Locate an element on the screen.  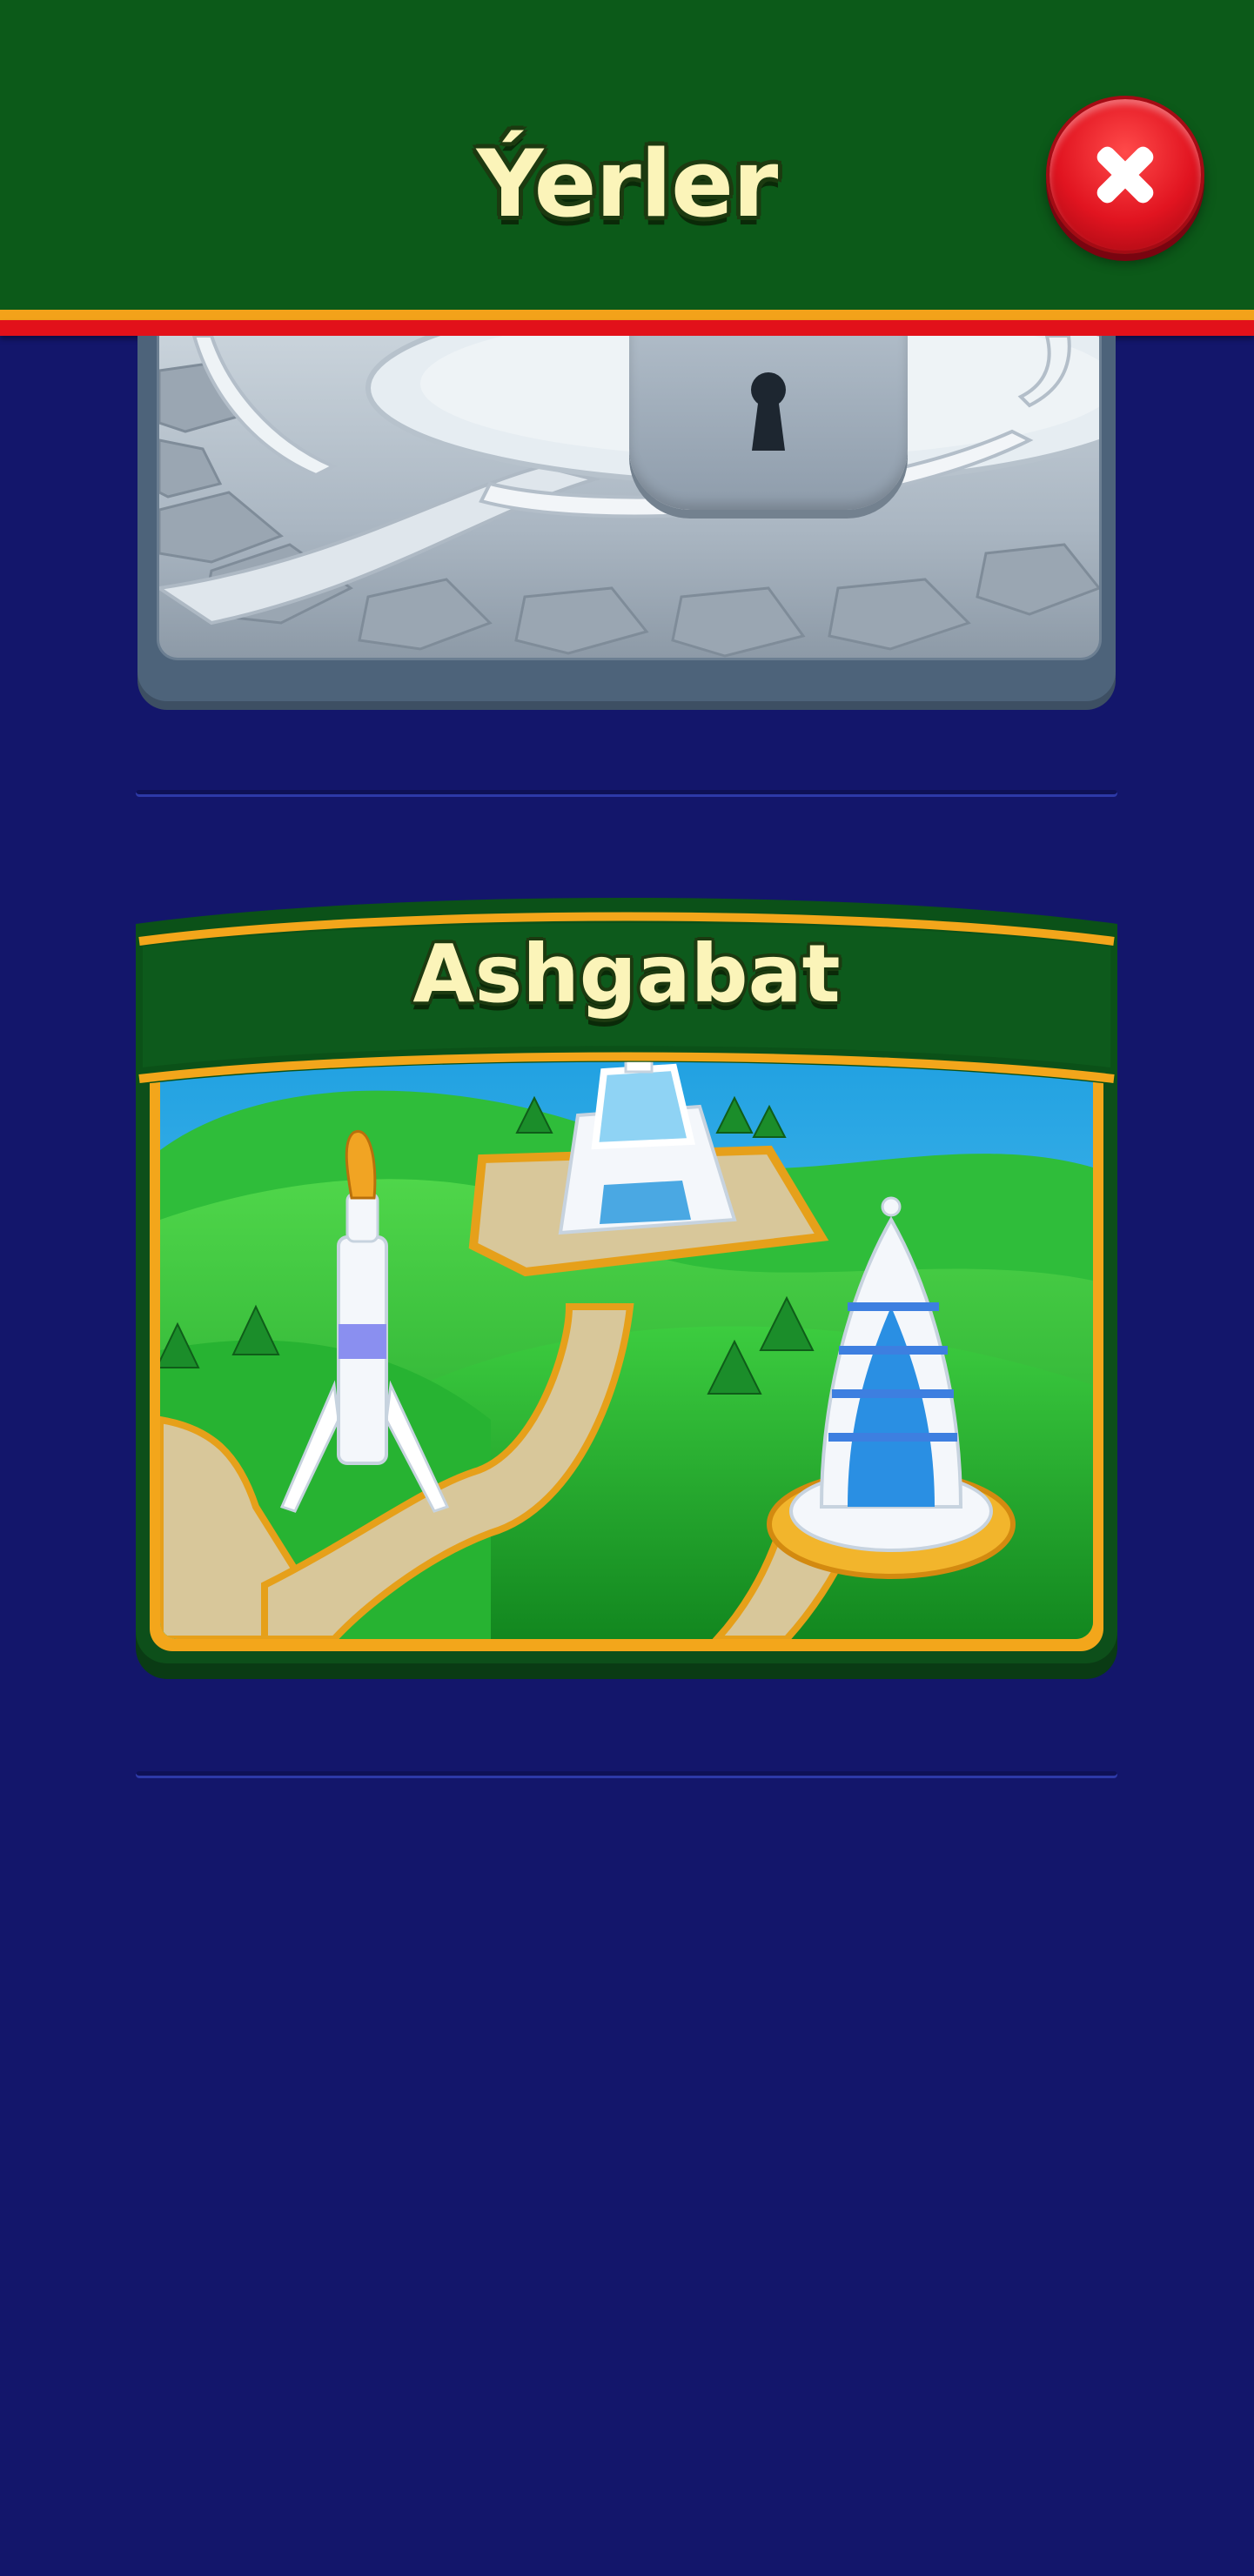
close-button is located at coordinates (1125, 175).